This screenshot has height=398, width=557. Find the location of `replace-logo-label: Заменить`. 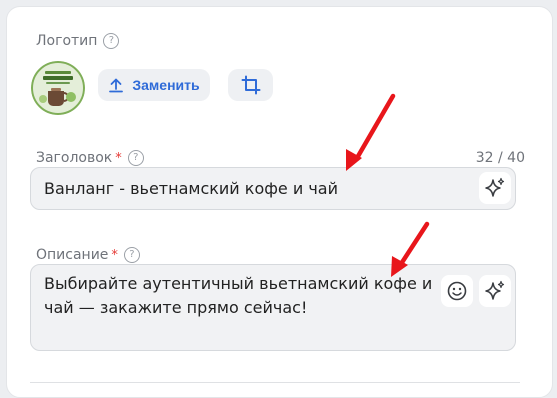

replace-logo-label: Заменить is located at coordinates (166, 85).